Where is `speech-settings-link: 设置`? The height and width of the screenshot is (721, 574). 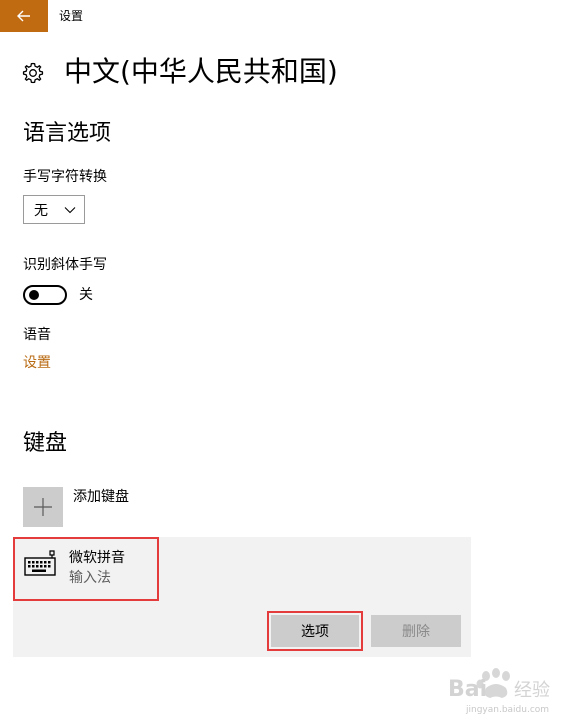
speech-settings-link: 设置 is located at coordinates (37, 363).